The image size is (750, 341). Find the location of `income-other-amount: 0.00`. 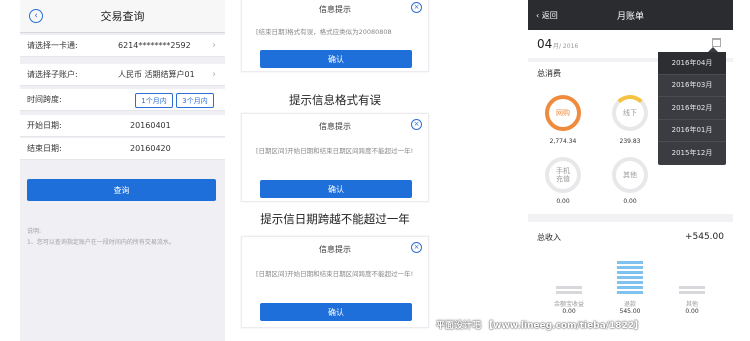

income-other-amount: 0.00 is located at coordinates (692, 311).